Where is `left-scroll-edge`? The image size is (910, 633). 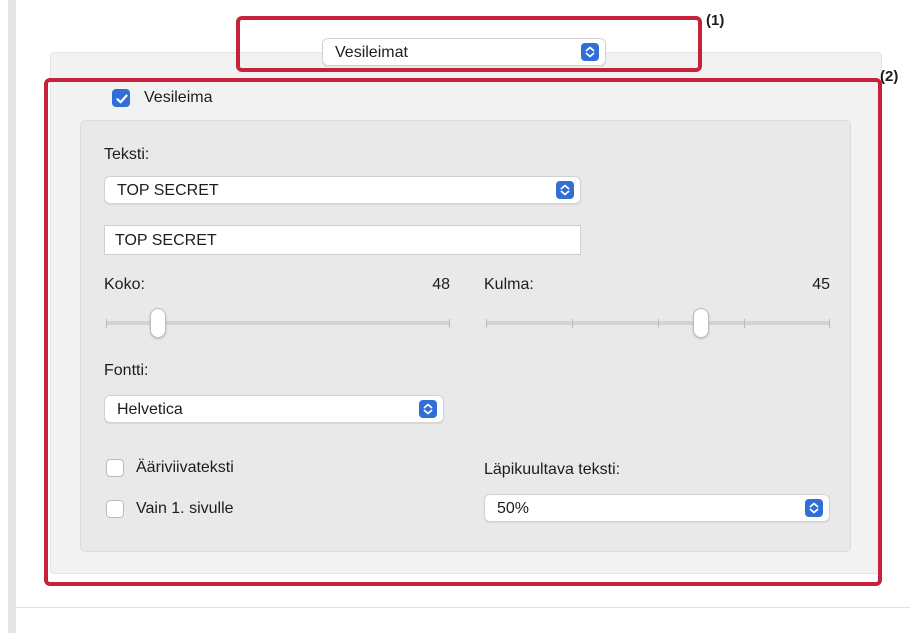 left-scroll-edge is located at coordinates (12, 316).